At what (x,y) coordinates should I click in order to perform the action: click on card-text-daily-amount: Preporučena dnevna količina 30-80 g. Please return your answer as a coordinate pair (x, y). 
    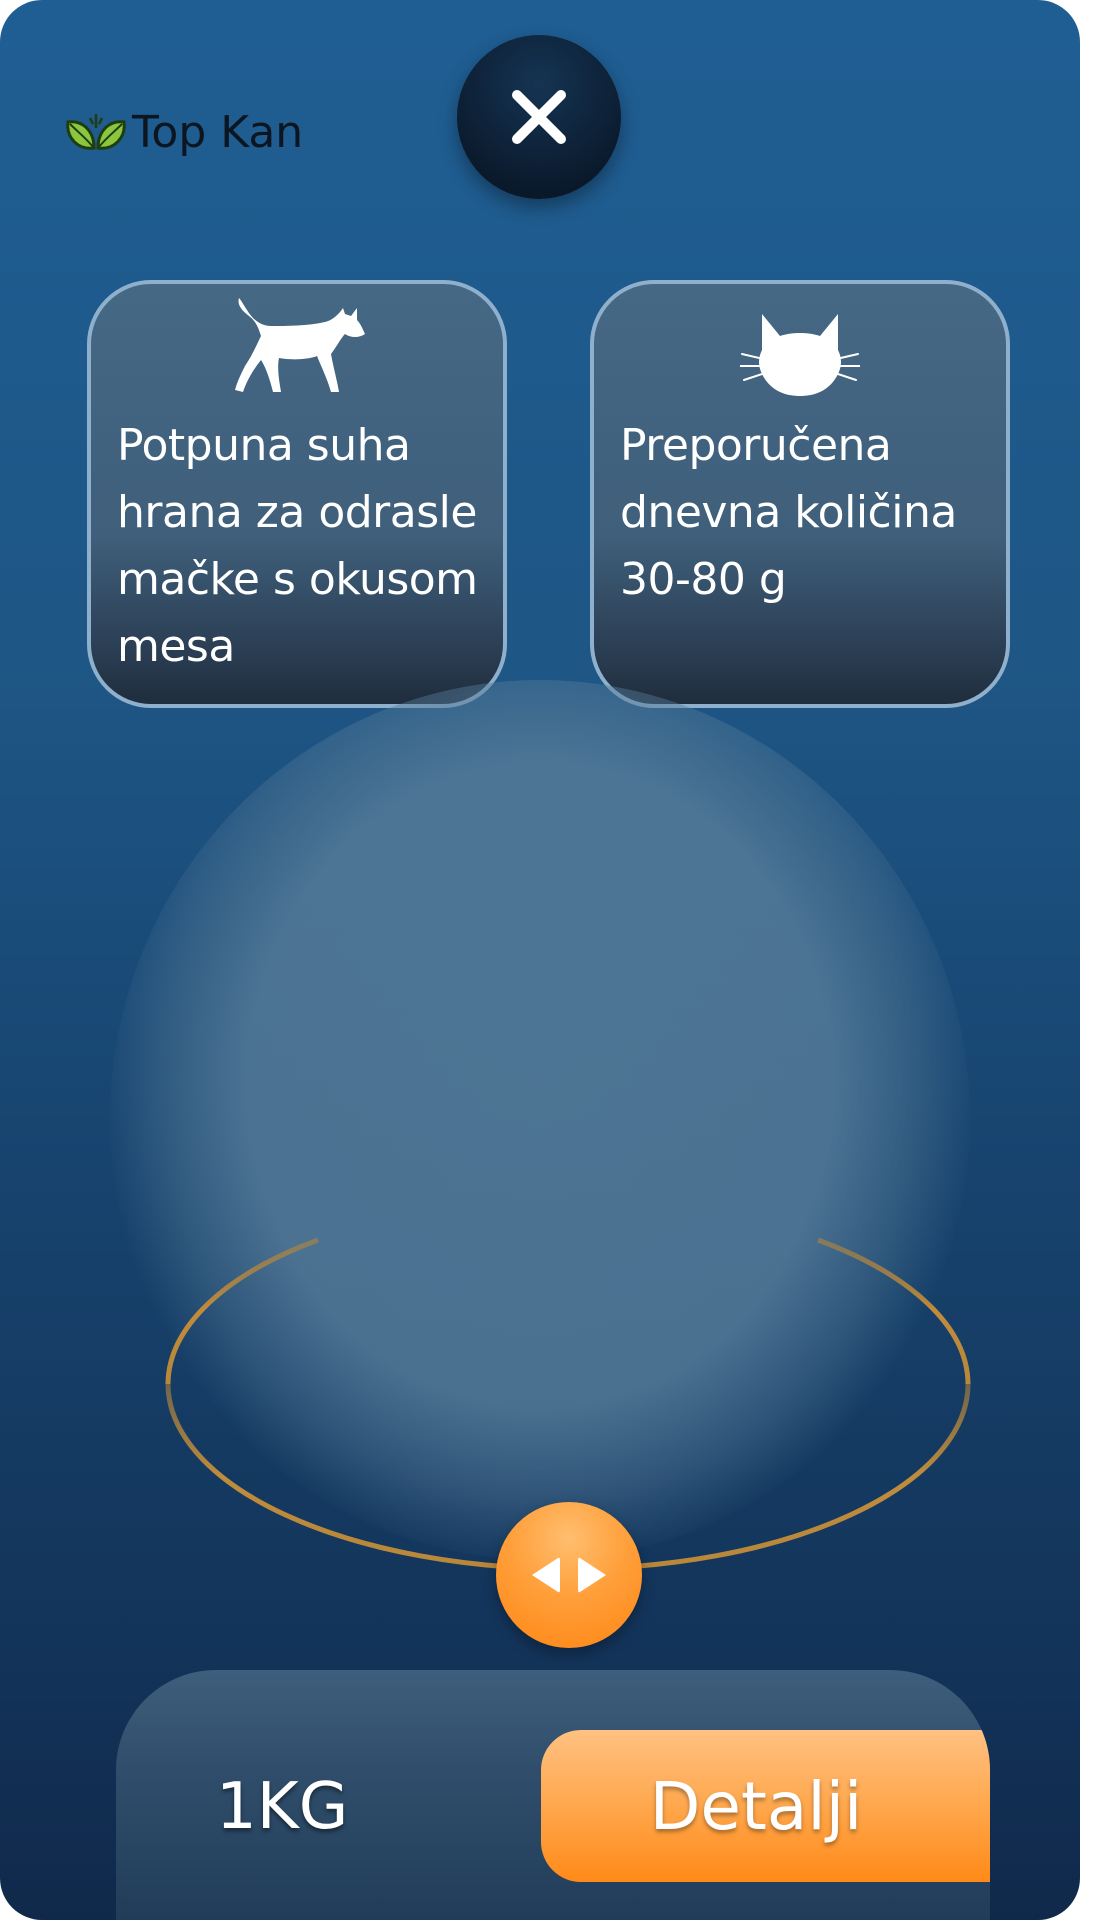
    Looking at the image, I should click on (788, 512).